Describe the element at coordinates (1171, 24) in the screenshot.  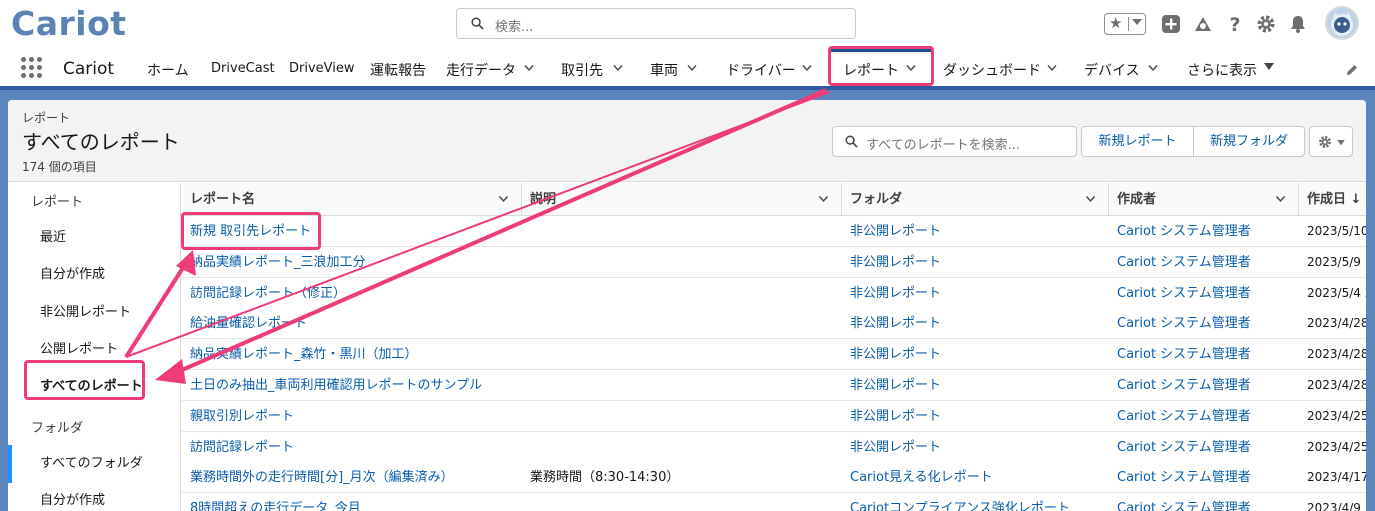
I see `global-create-icon` at that location.